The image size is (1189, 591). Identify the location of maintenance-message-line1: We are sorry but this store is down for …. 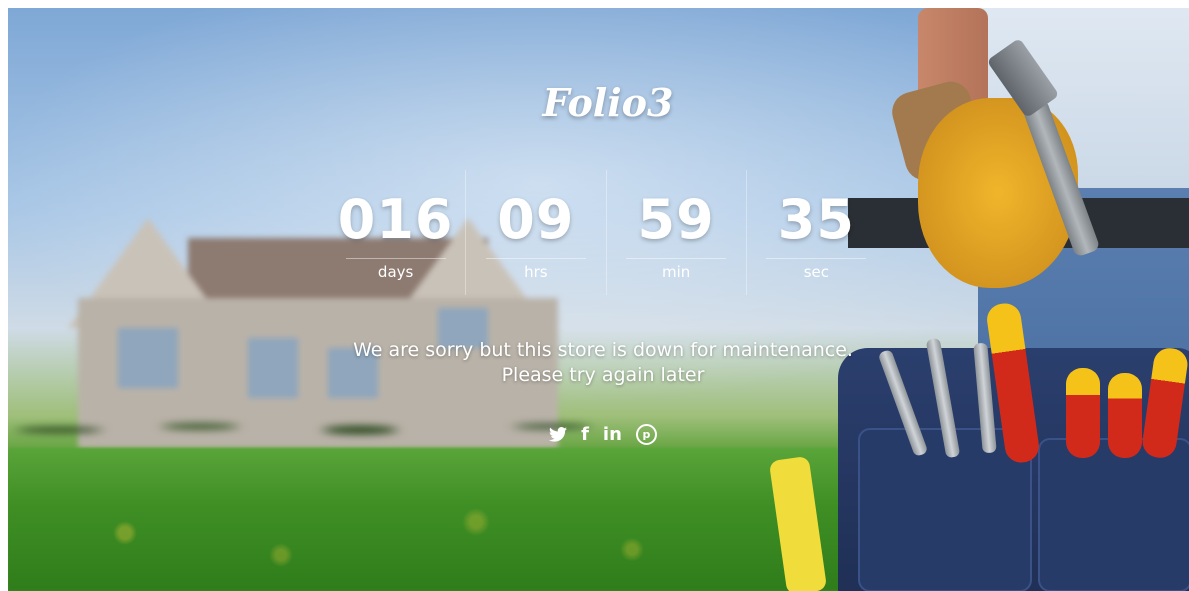
(603, 350).